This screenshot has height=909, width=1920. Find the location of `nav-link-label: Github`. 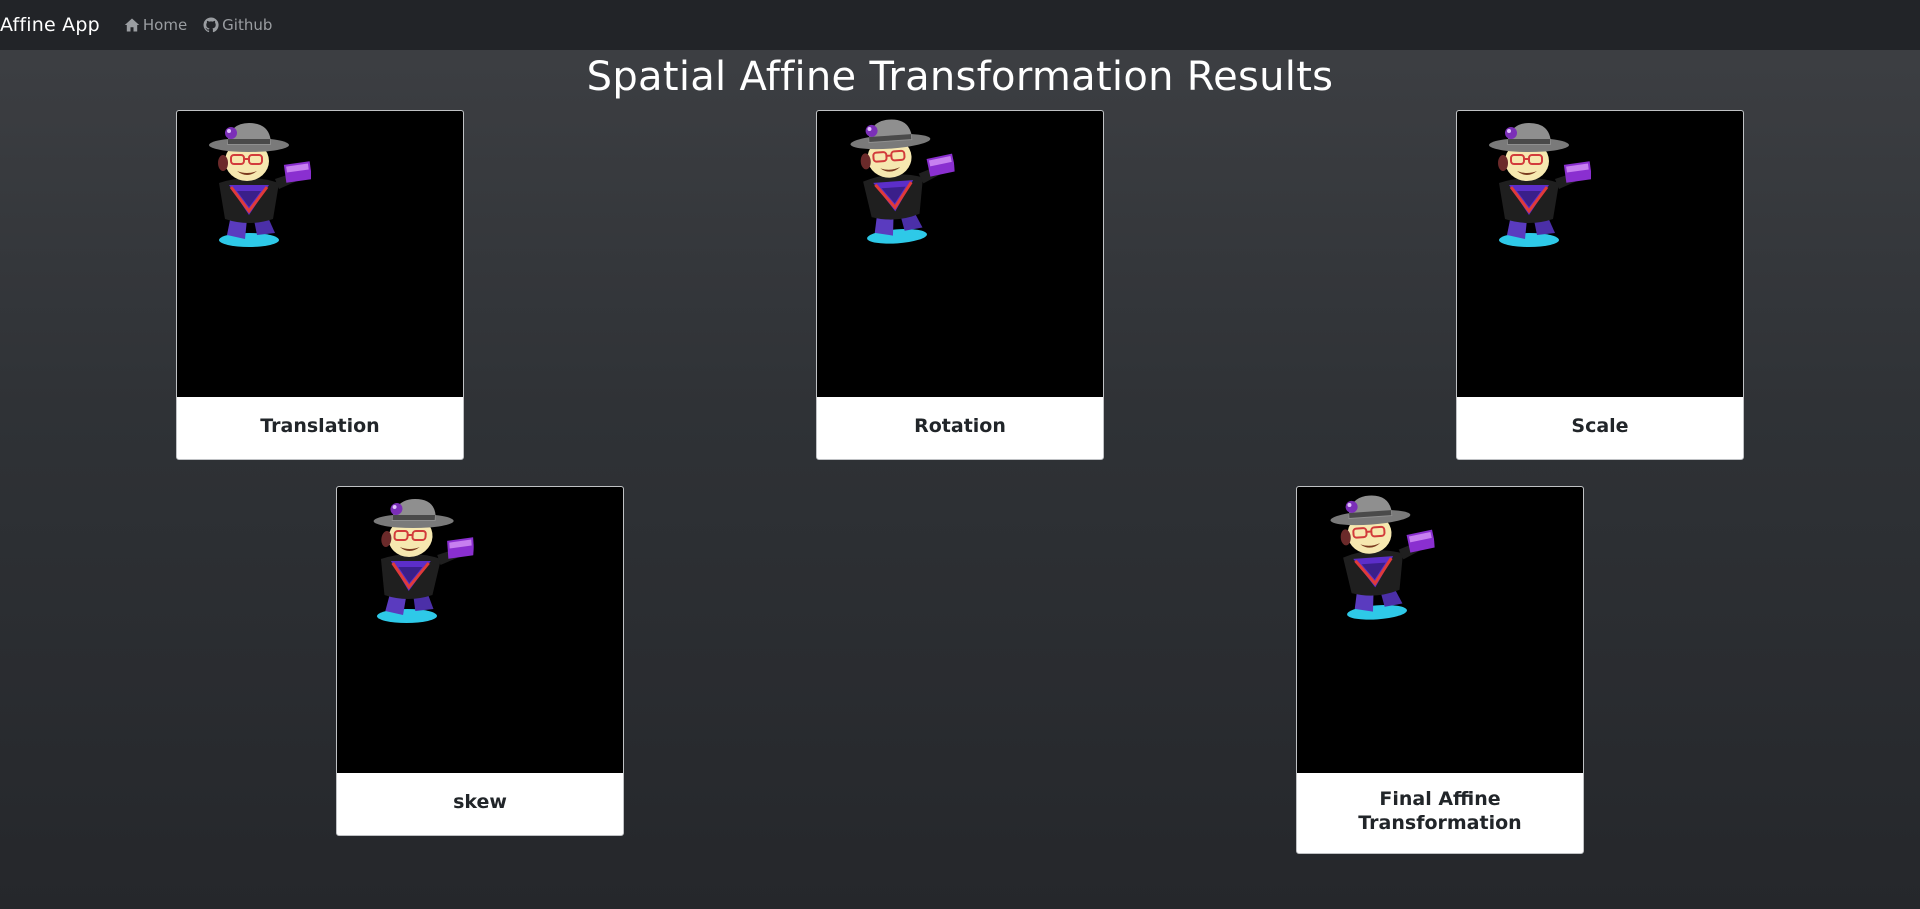

nav-link-label: Github is located at coordinates (247, 25).